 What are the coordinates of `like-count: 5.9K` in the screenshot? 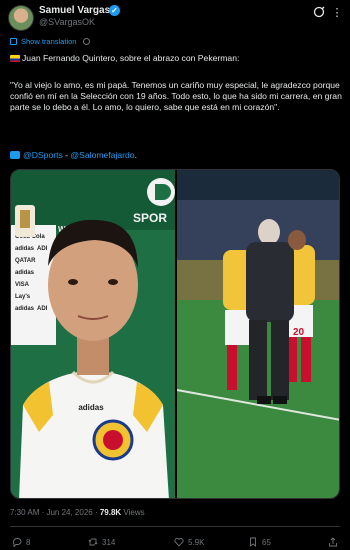 It's located at (196, 542).